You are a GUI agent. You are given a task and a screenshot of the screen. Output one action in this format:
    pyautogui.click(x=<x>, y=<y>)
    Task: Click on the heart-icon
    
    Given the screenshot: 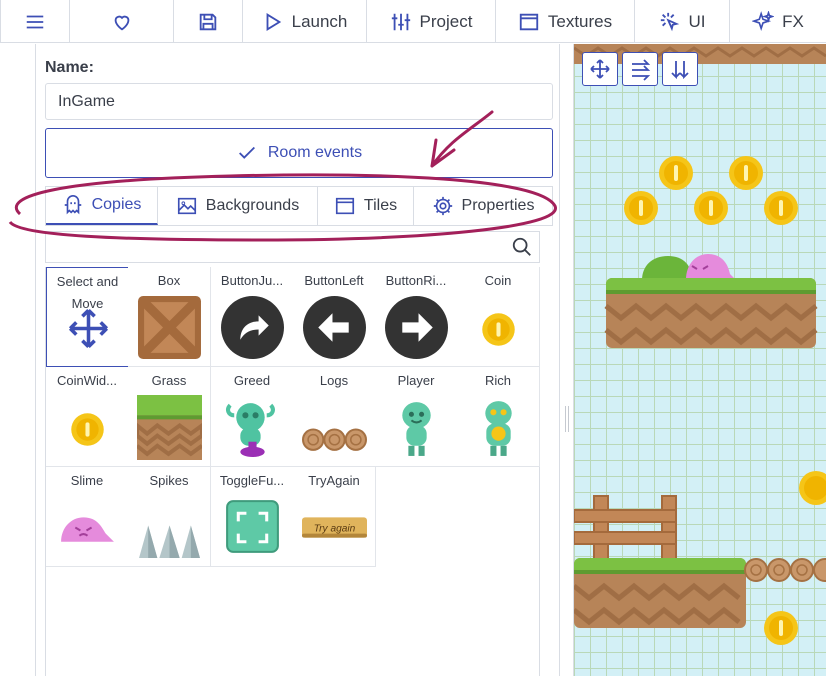 What is the action you would take?
    pyautogui.click(x=121, y=22)
    